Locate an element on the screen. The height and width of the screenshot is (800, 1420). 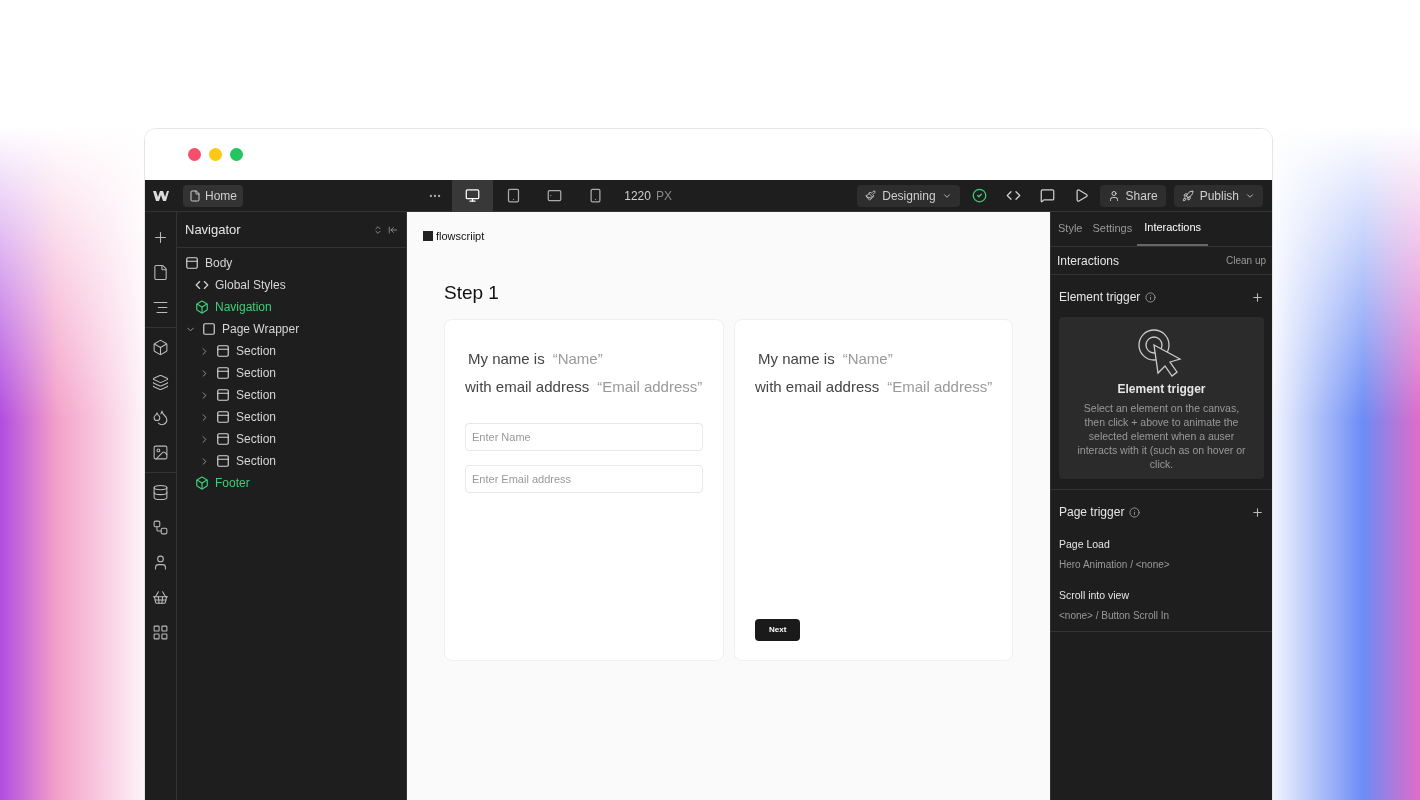
square-icon is located at coordinates (209, 329).